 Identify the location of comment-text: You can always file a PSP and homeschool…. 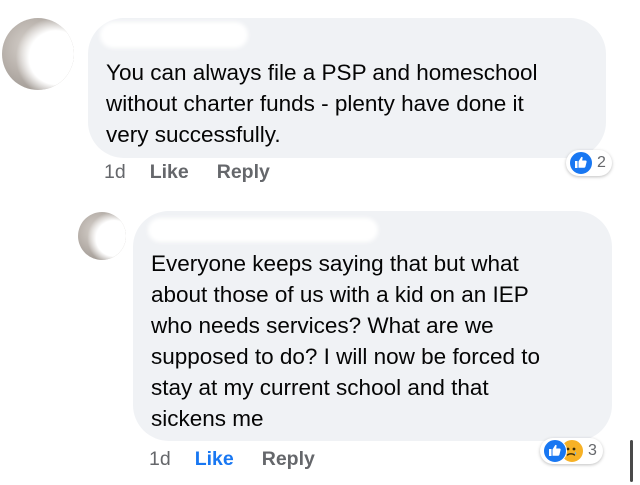
(322, 103).